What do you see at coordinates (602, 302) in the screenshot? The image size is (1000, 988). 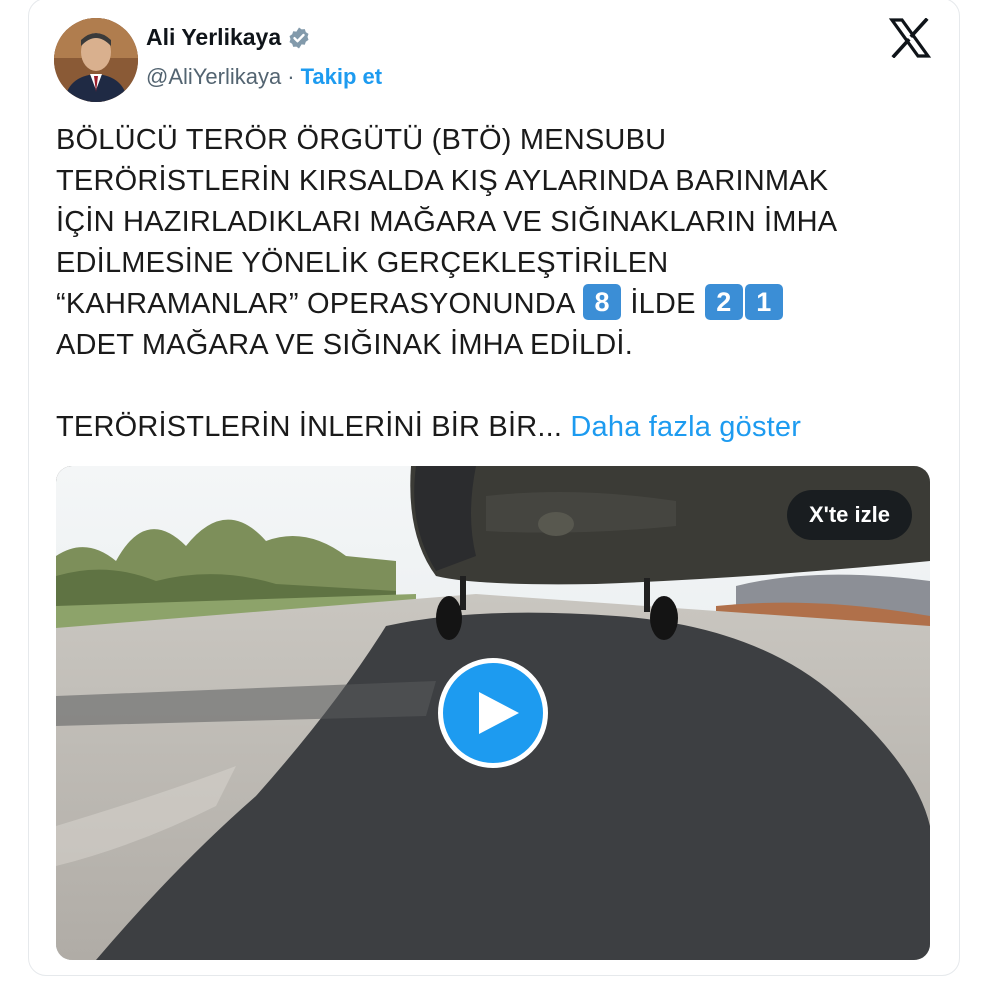 I see `keycap-digit: 8` at bounding box center [602, 302].